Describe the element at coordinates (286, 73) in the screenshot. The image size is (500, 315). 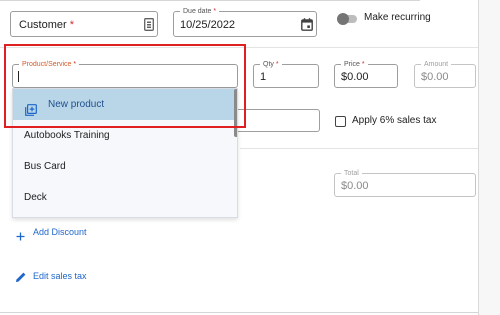
I see `qty-field: Qty * 1` at that location.